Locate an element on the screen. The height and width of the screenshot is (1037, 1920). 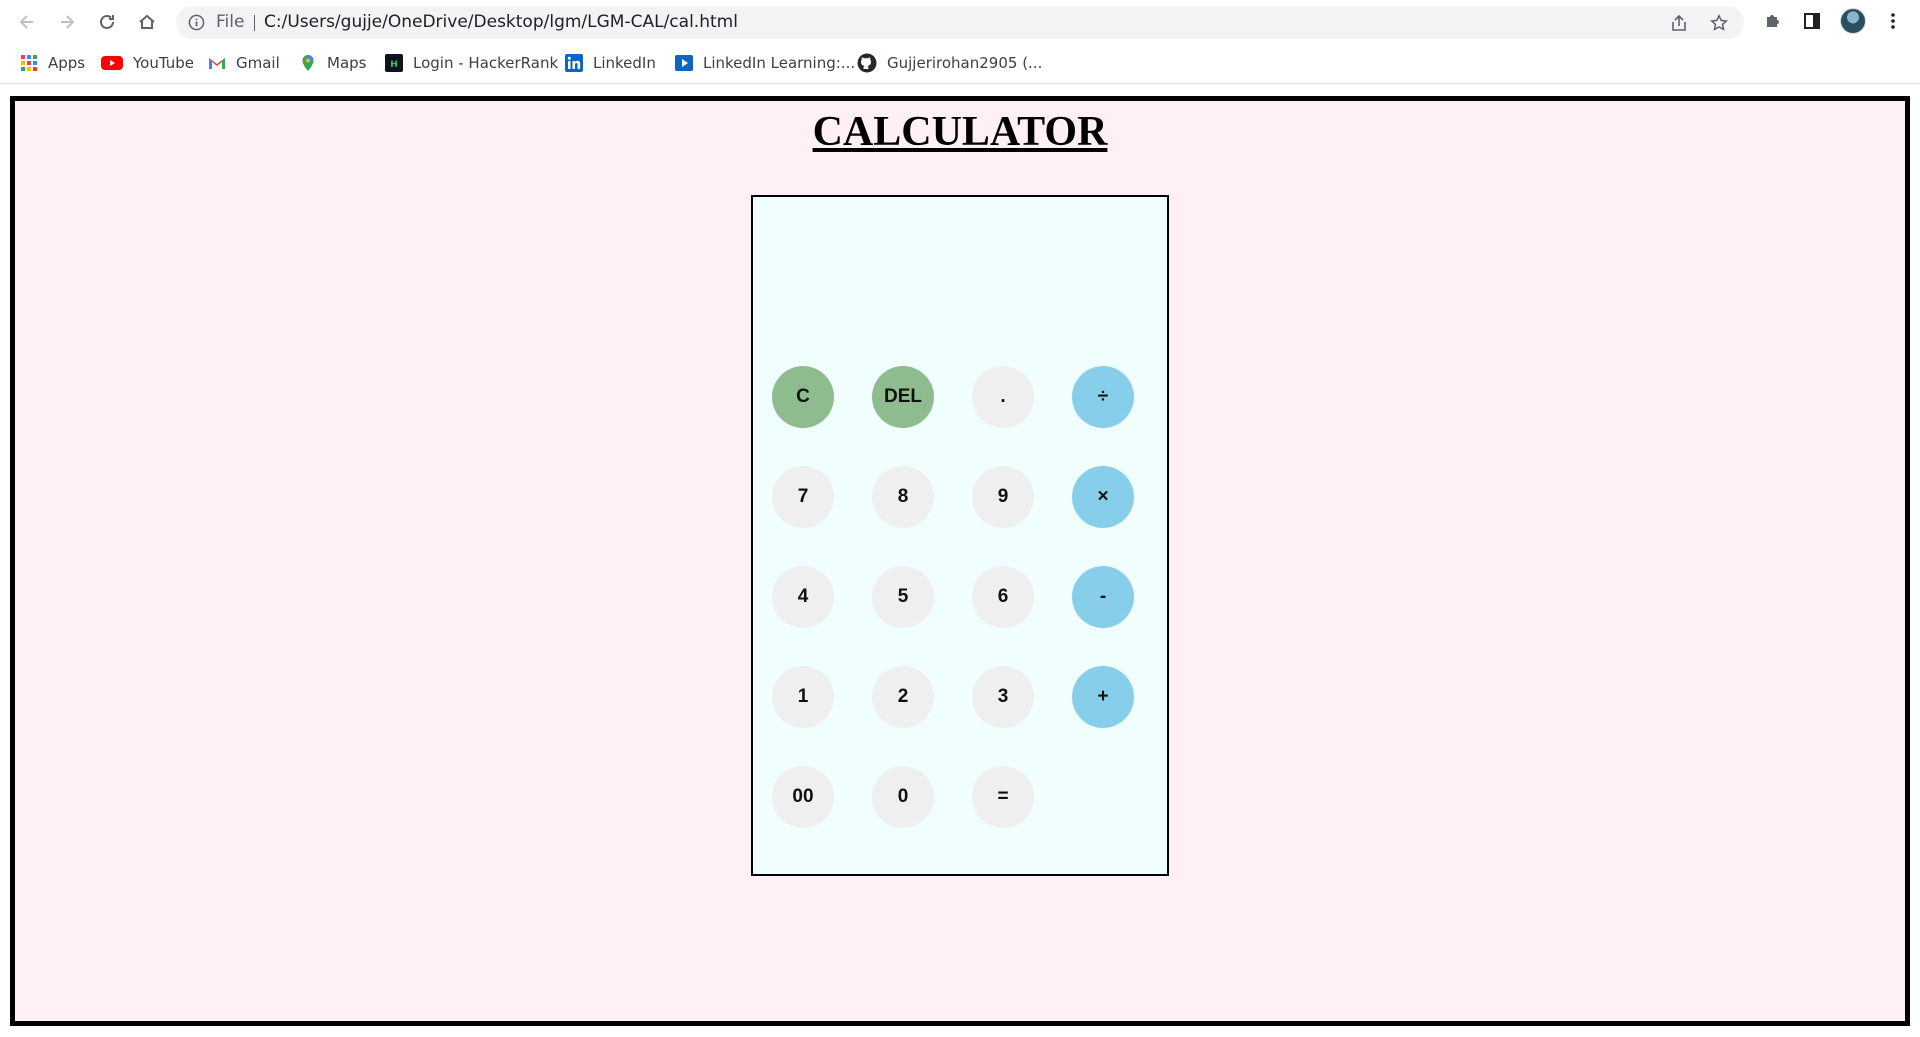
subtract-button: - is located at coordinates (1103, 597).